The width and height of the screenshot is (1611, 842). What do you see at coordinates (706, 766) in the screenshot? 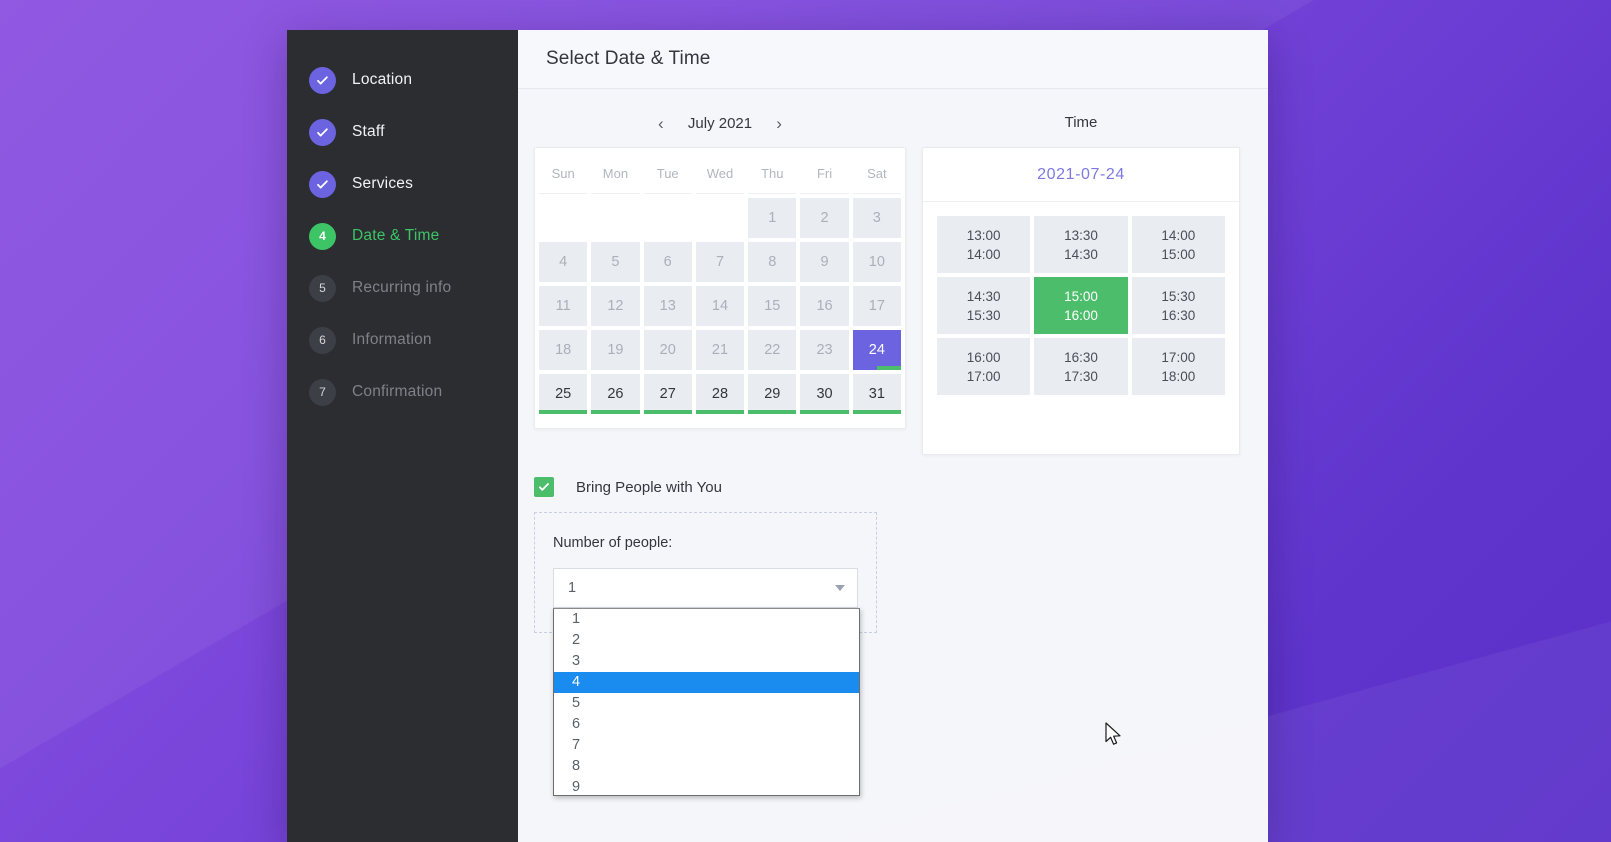
I see `option-8: 8` at bounding box center [706, 766].